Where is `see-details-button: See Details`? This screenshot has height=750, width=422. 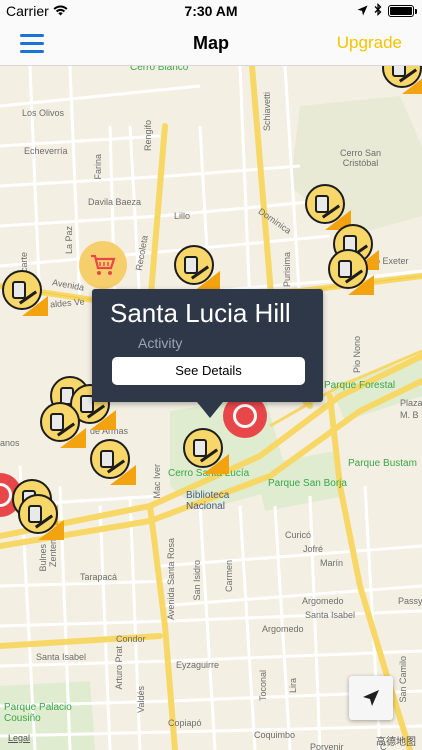 see-details-button: See Details is located at coordinates (208, 371).